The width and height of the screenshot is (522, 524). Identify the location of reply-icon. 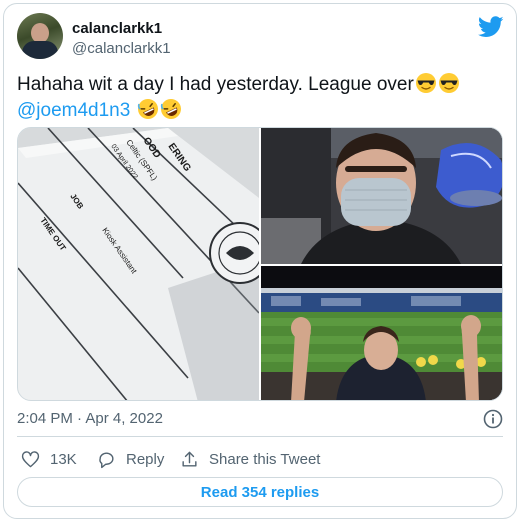
(106, 459).